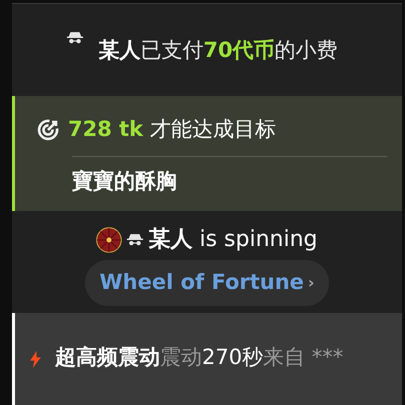 Image resolution: width=405 pixels, height=405 pixels. What do you see at coordinates (233, 240) in the screenshot?
I see `spin-message: 某人 is spinning` at bounding box center [233, 240].